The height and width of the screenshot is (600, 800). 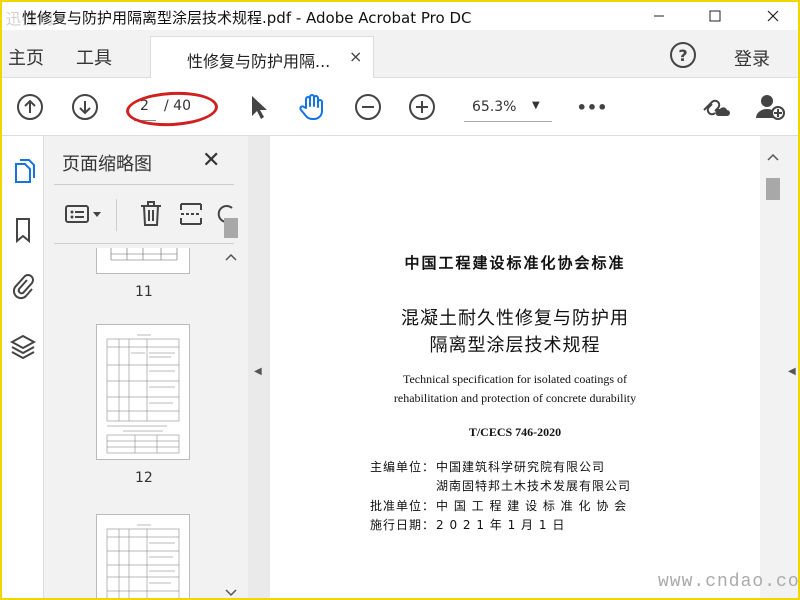 What do you see at coordinates (400, 107) in the screenshot?
I see `toolbar: 2 / 40 65.3% ▼ •••` at bounding box center [400, 107].